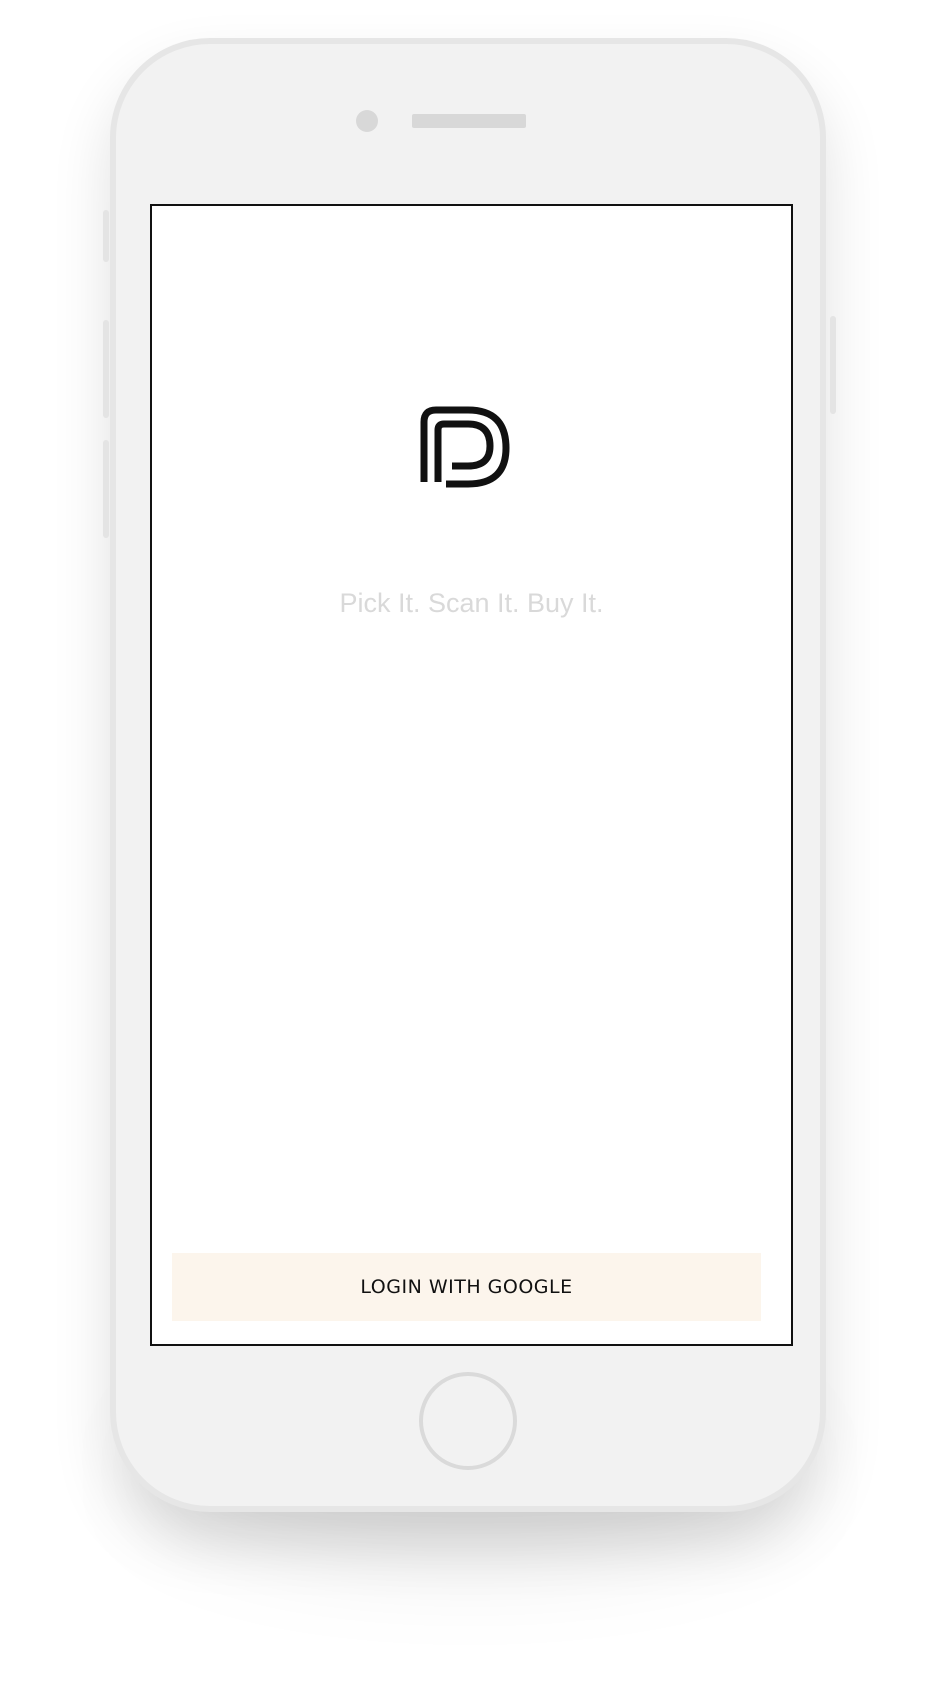 The width and height of the screenshot is (940, 1692). I want to click on tagline: Pick It. Scan It. Buy It., so click(471, 603).